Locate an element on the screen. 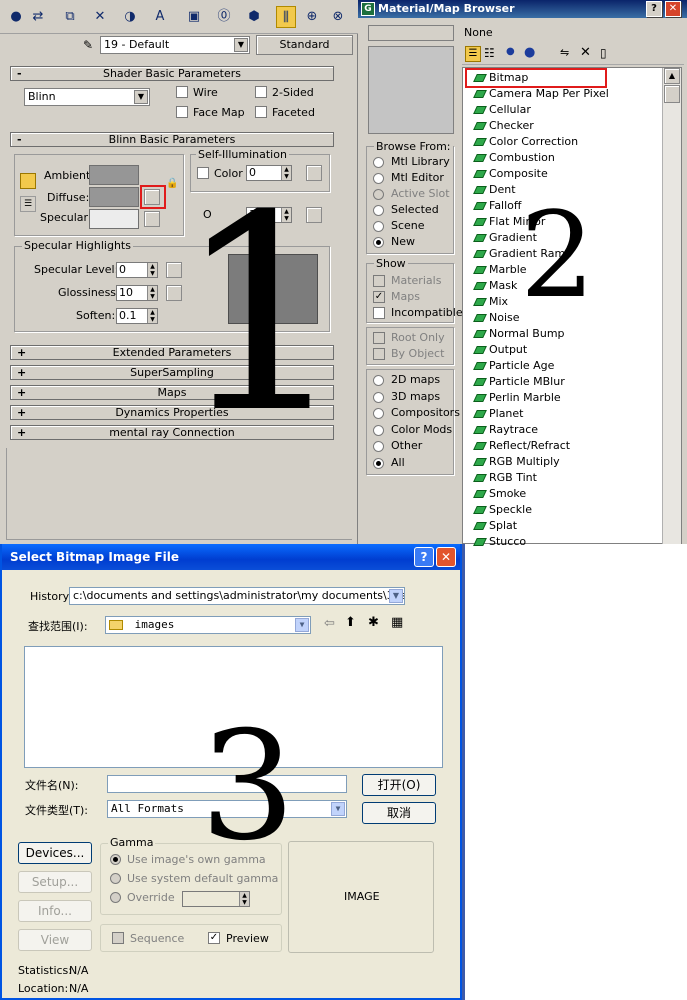  view-list-icon: ☰ is located at coordinates (473, 54).